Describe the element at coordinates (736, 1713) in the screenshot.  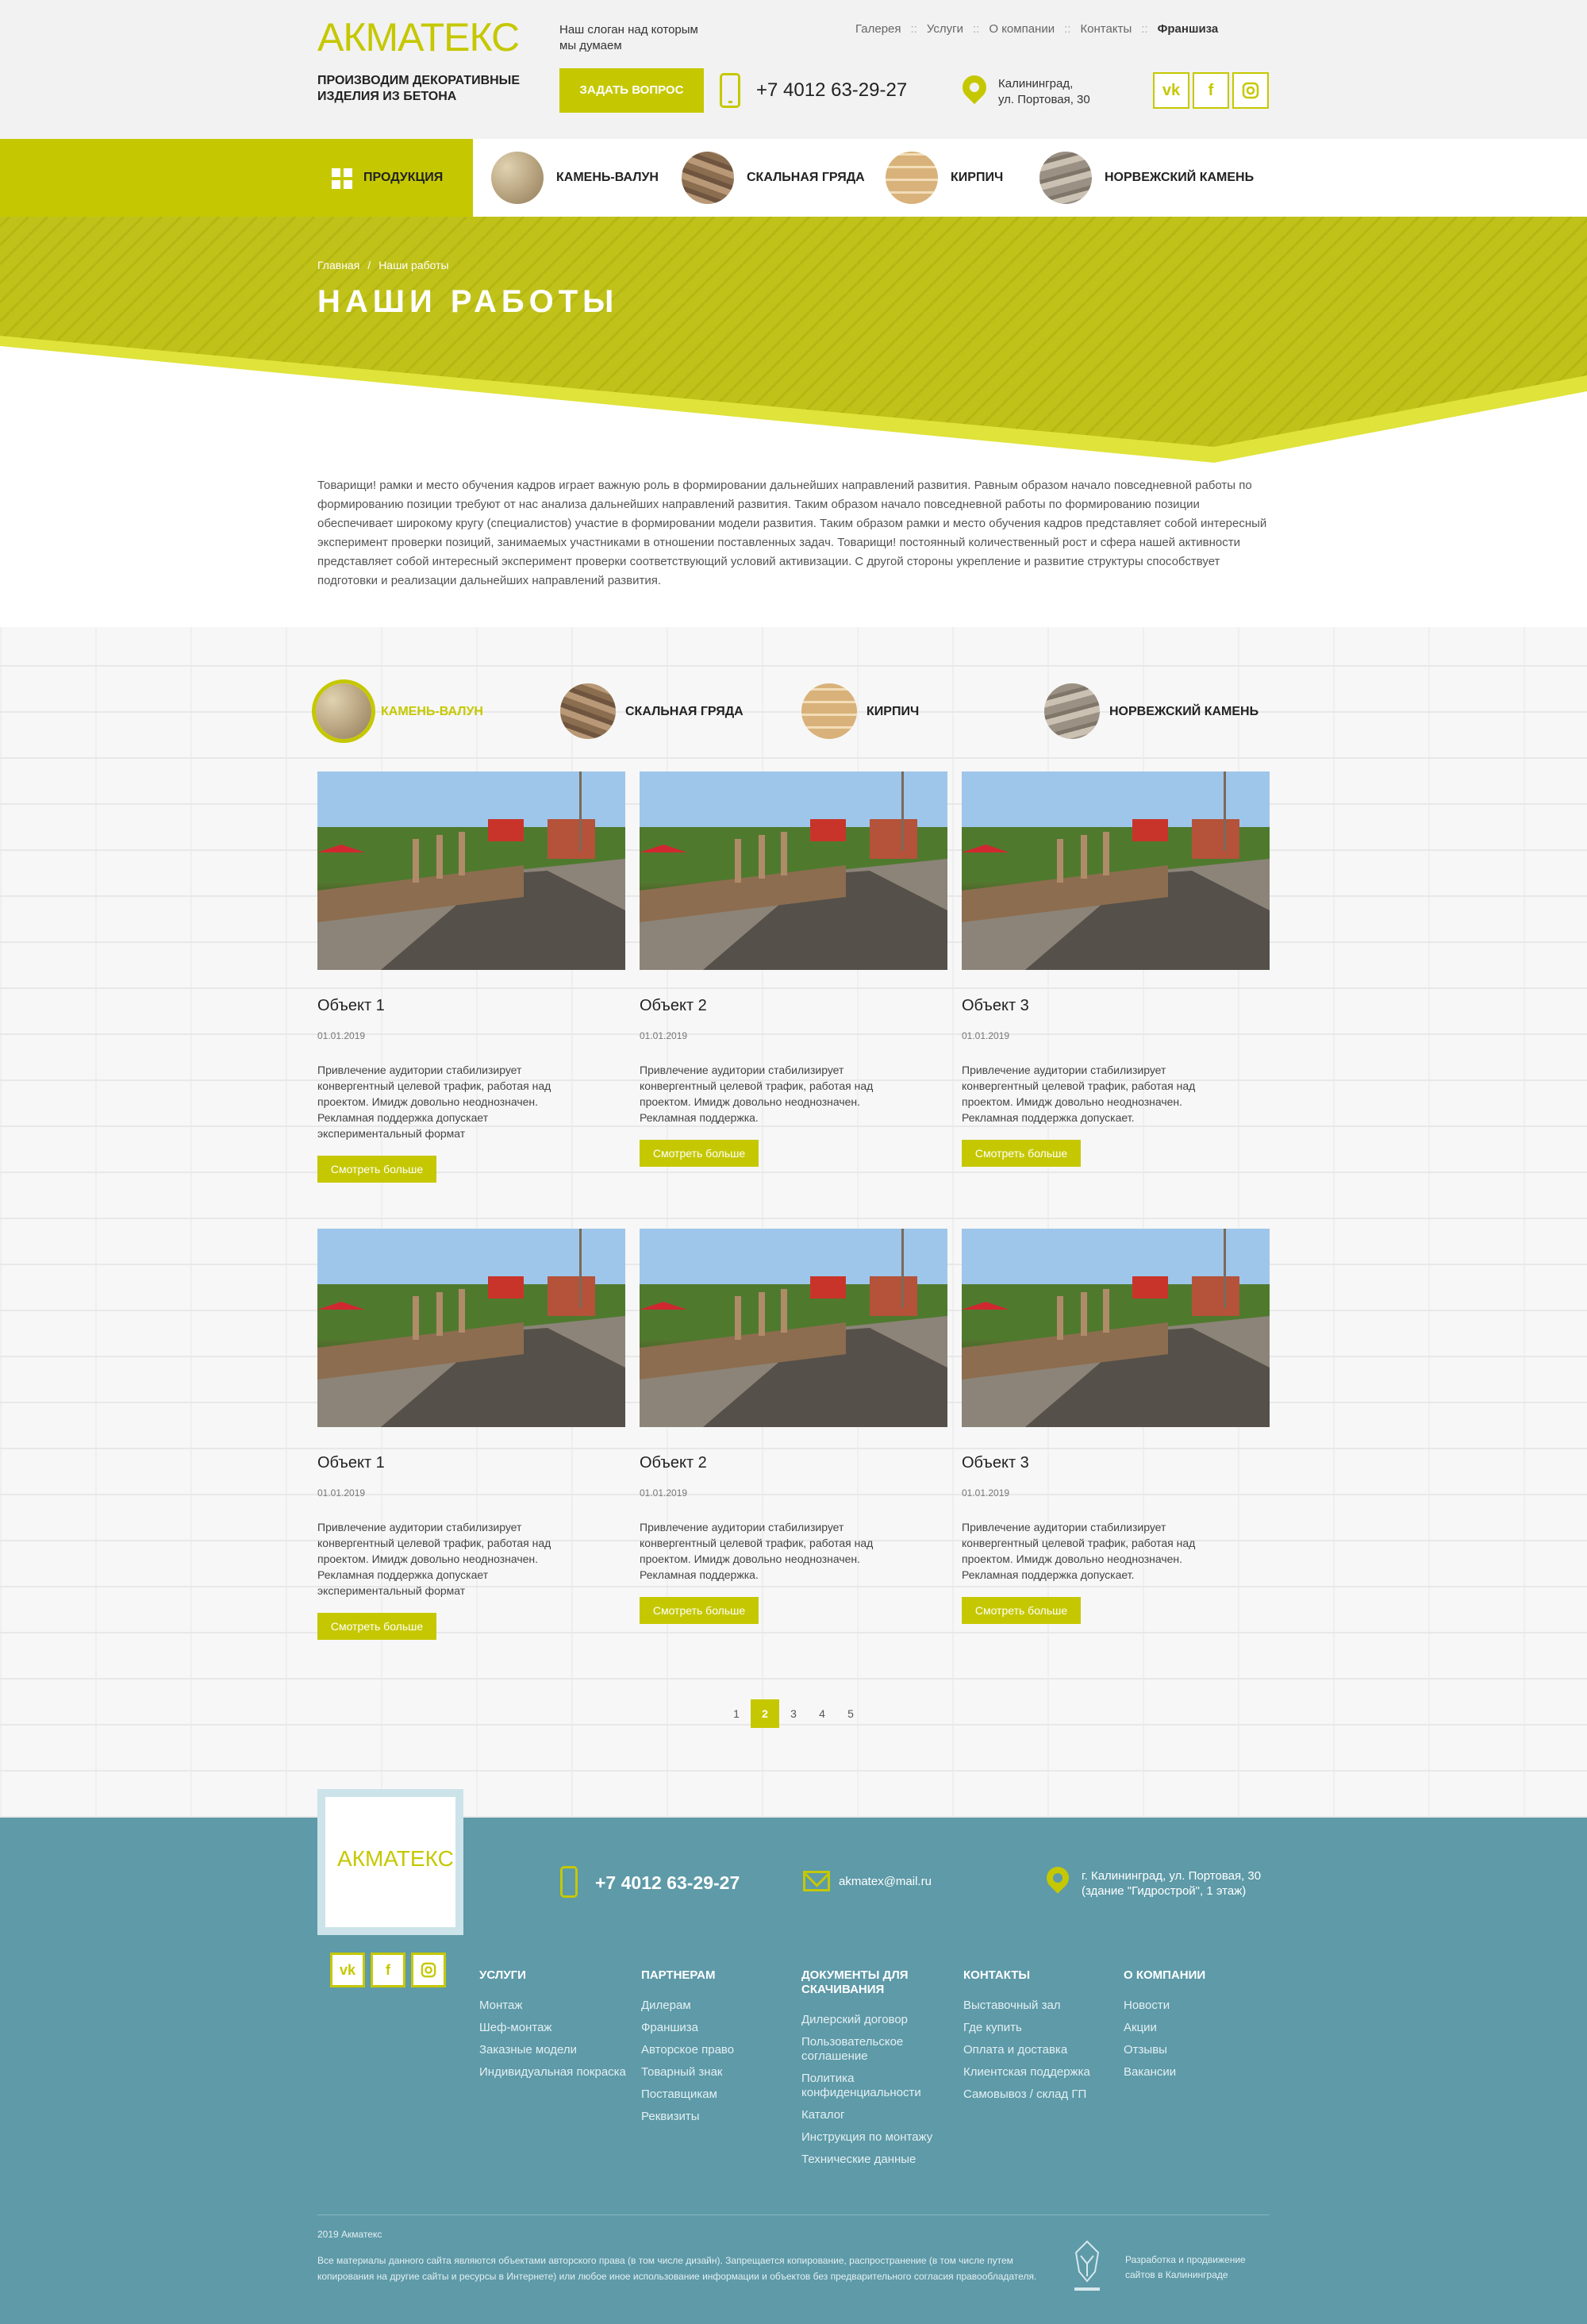
I see `page-link-1: 1` at that location.